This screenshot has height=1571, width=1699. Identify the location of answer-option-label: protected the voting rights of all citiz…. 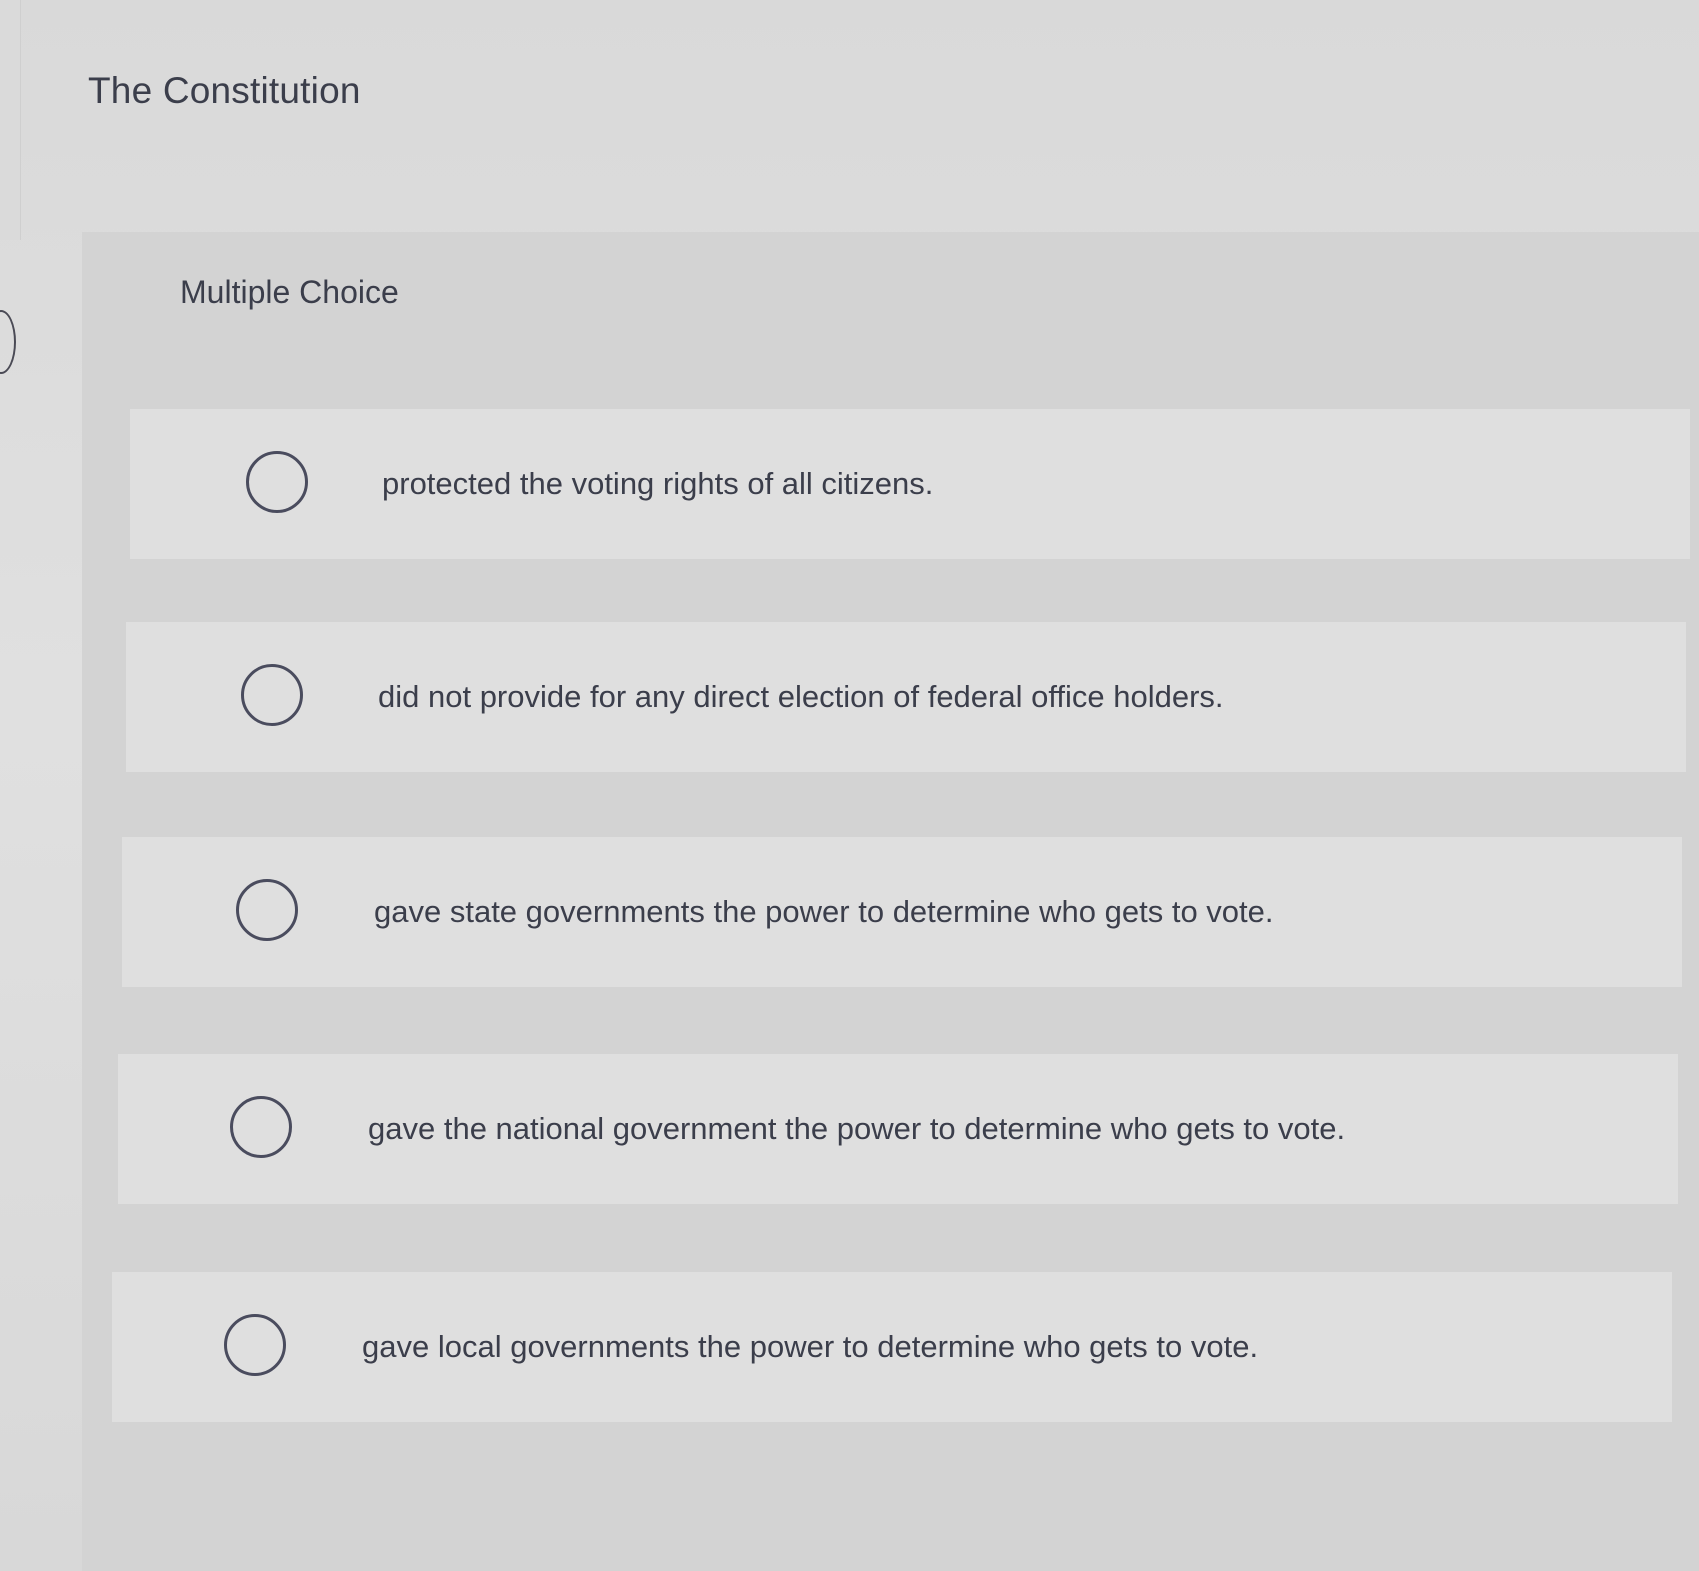
(658, 483).